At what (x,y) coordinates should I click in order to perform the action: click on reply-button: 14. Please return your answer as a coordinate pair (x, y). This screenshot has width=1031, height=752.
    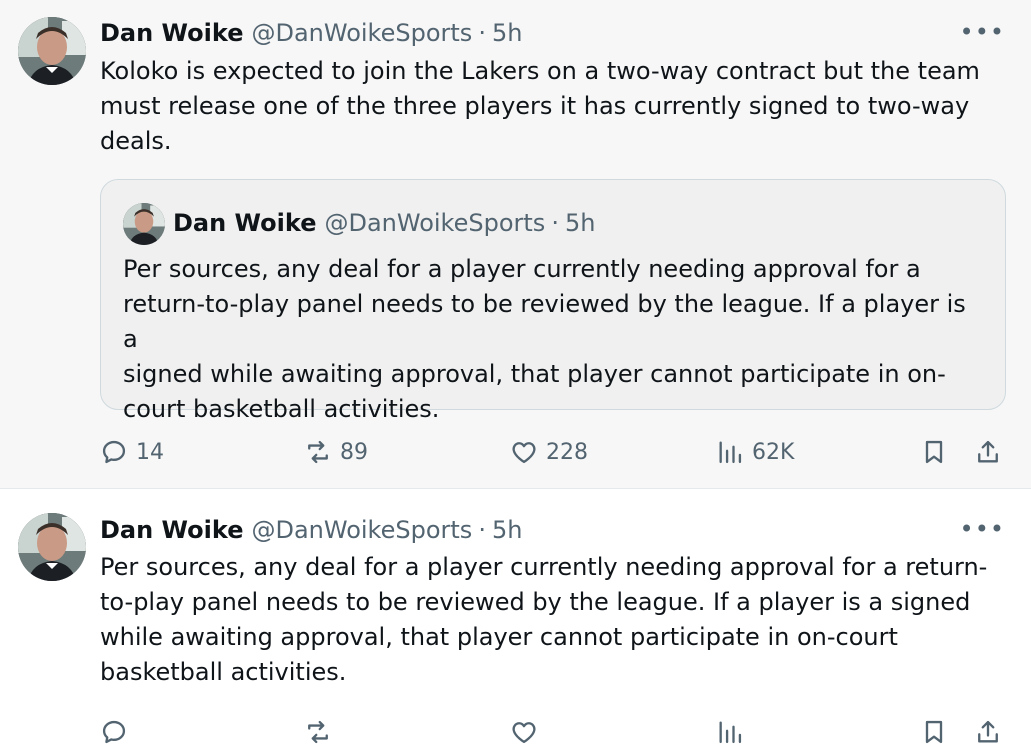
    Looking at the image, I should click on (132, 452).